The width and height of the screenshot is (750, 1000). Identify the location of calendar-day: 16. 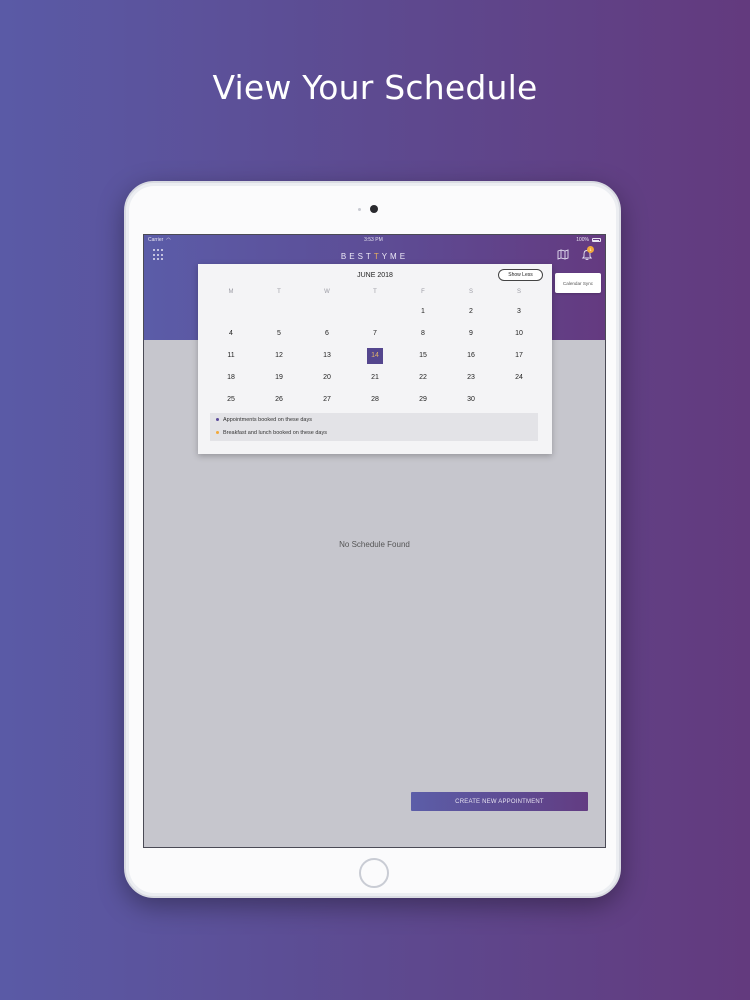
(471, 356).